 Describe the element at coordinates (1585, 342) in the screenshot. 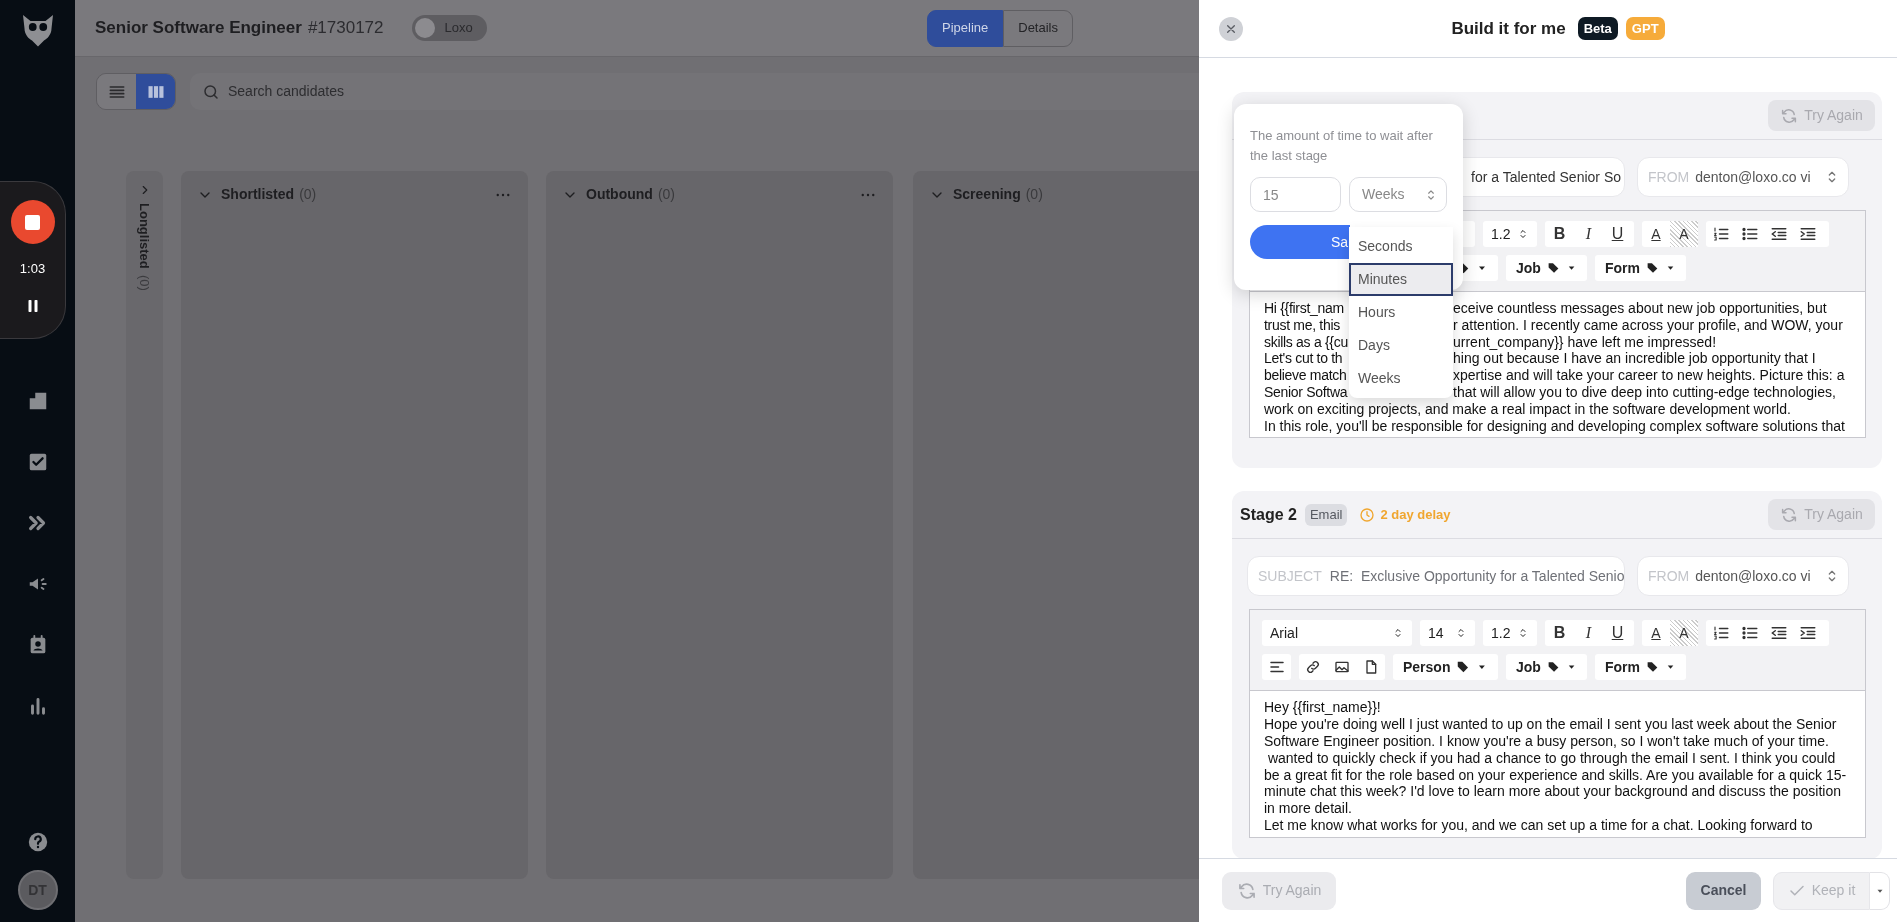

I see `email-text: urrent_company}} have left me impressed!` at that location.